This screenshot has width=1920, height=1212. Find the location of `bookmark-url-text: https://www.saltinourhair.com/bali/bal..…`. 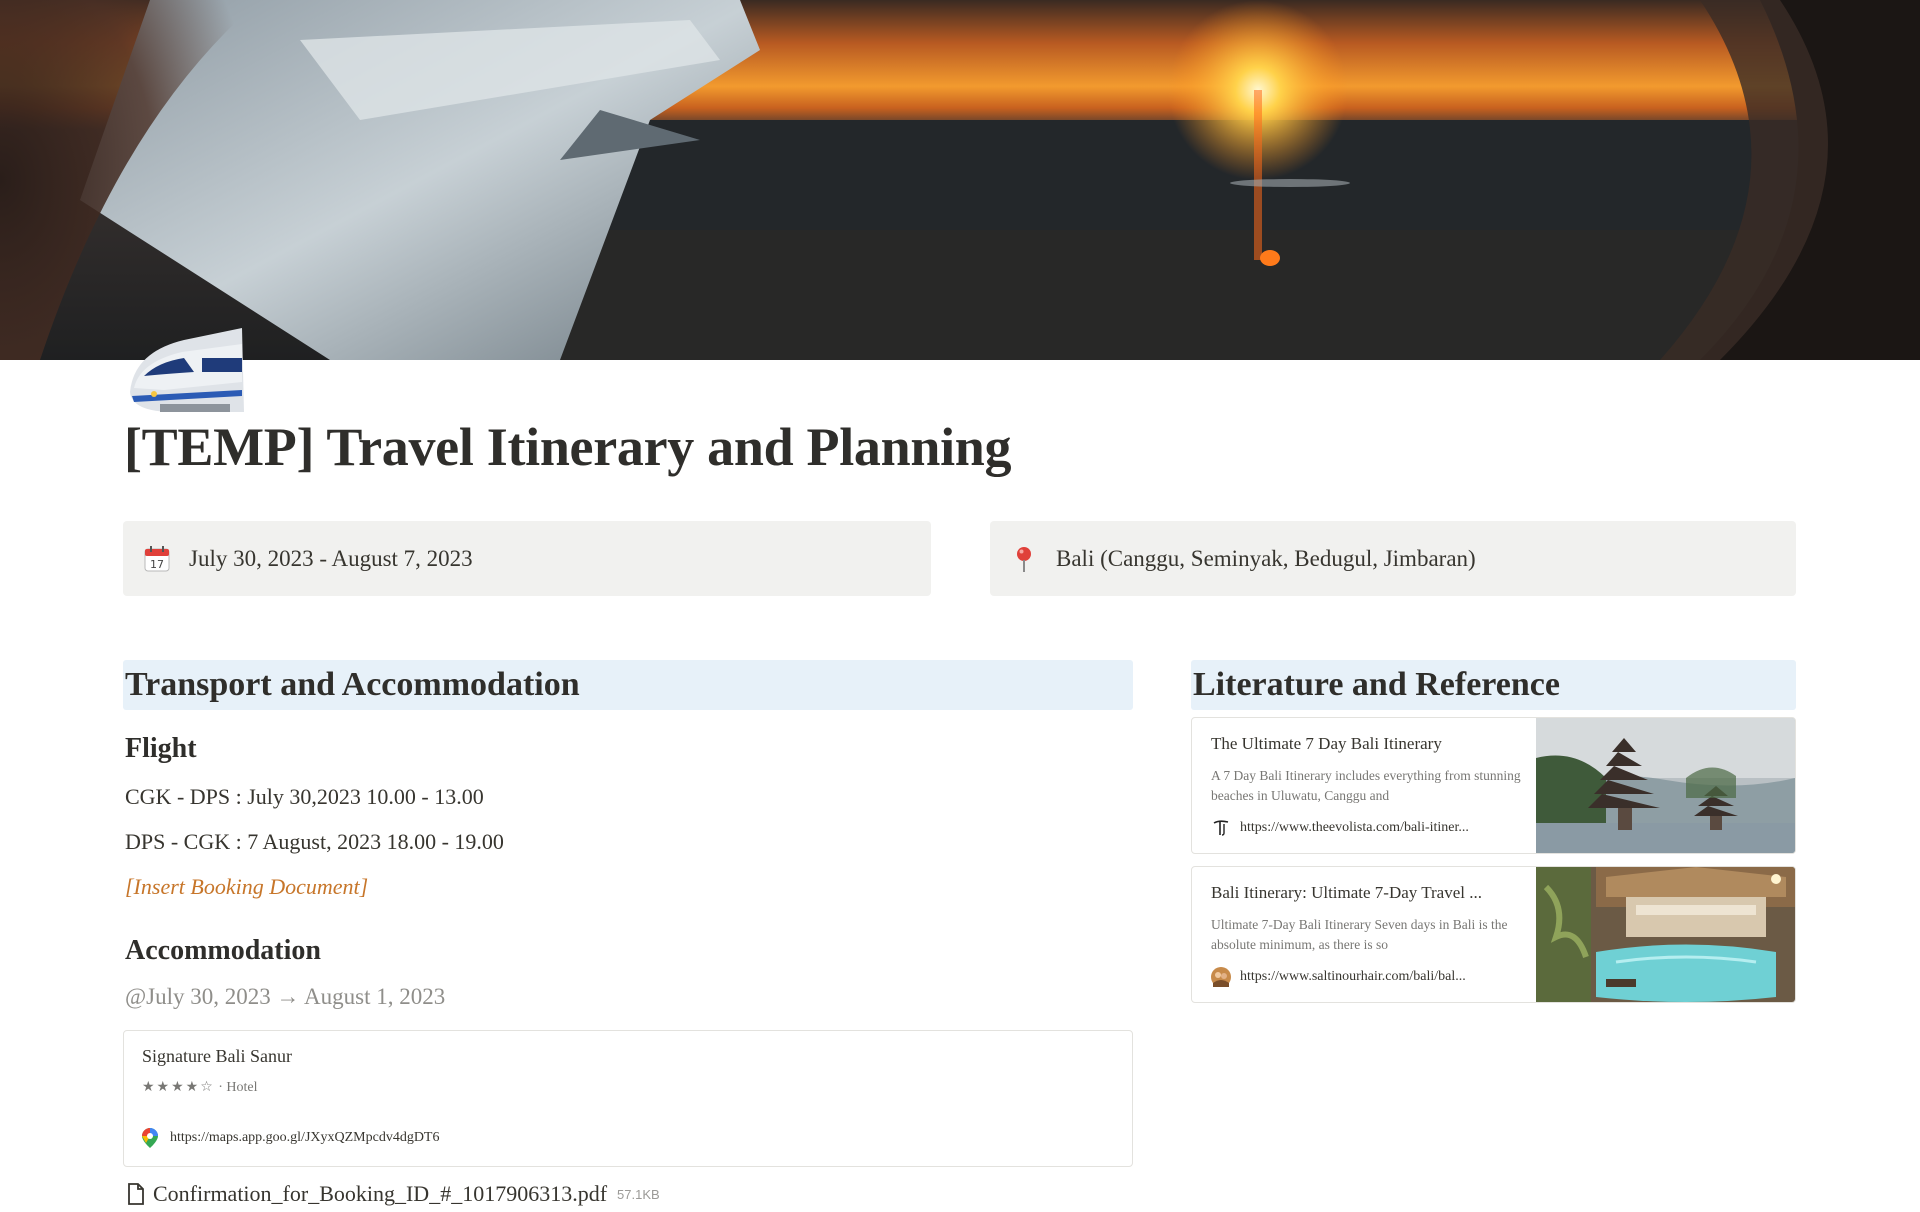

bookmark-url-text: https://www.saltinourhair.com/bali/bal..… is located at coordinates (1353, 976).